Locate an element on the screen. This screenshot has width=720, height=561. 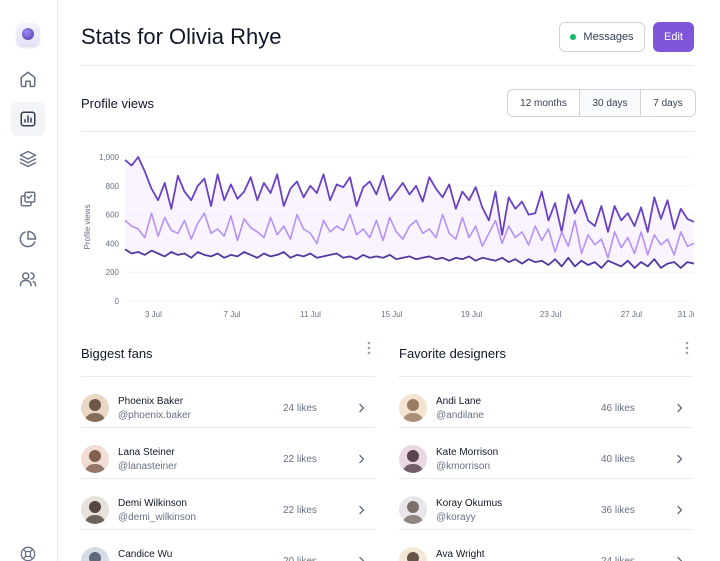
logo is located at coordinates (28, 35).